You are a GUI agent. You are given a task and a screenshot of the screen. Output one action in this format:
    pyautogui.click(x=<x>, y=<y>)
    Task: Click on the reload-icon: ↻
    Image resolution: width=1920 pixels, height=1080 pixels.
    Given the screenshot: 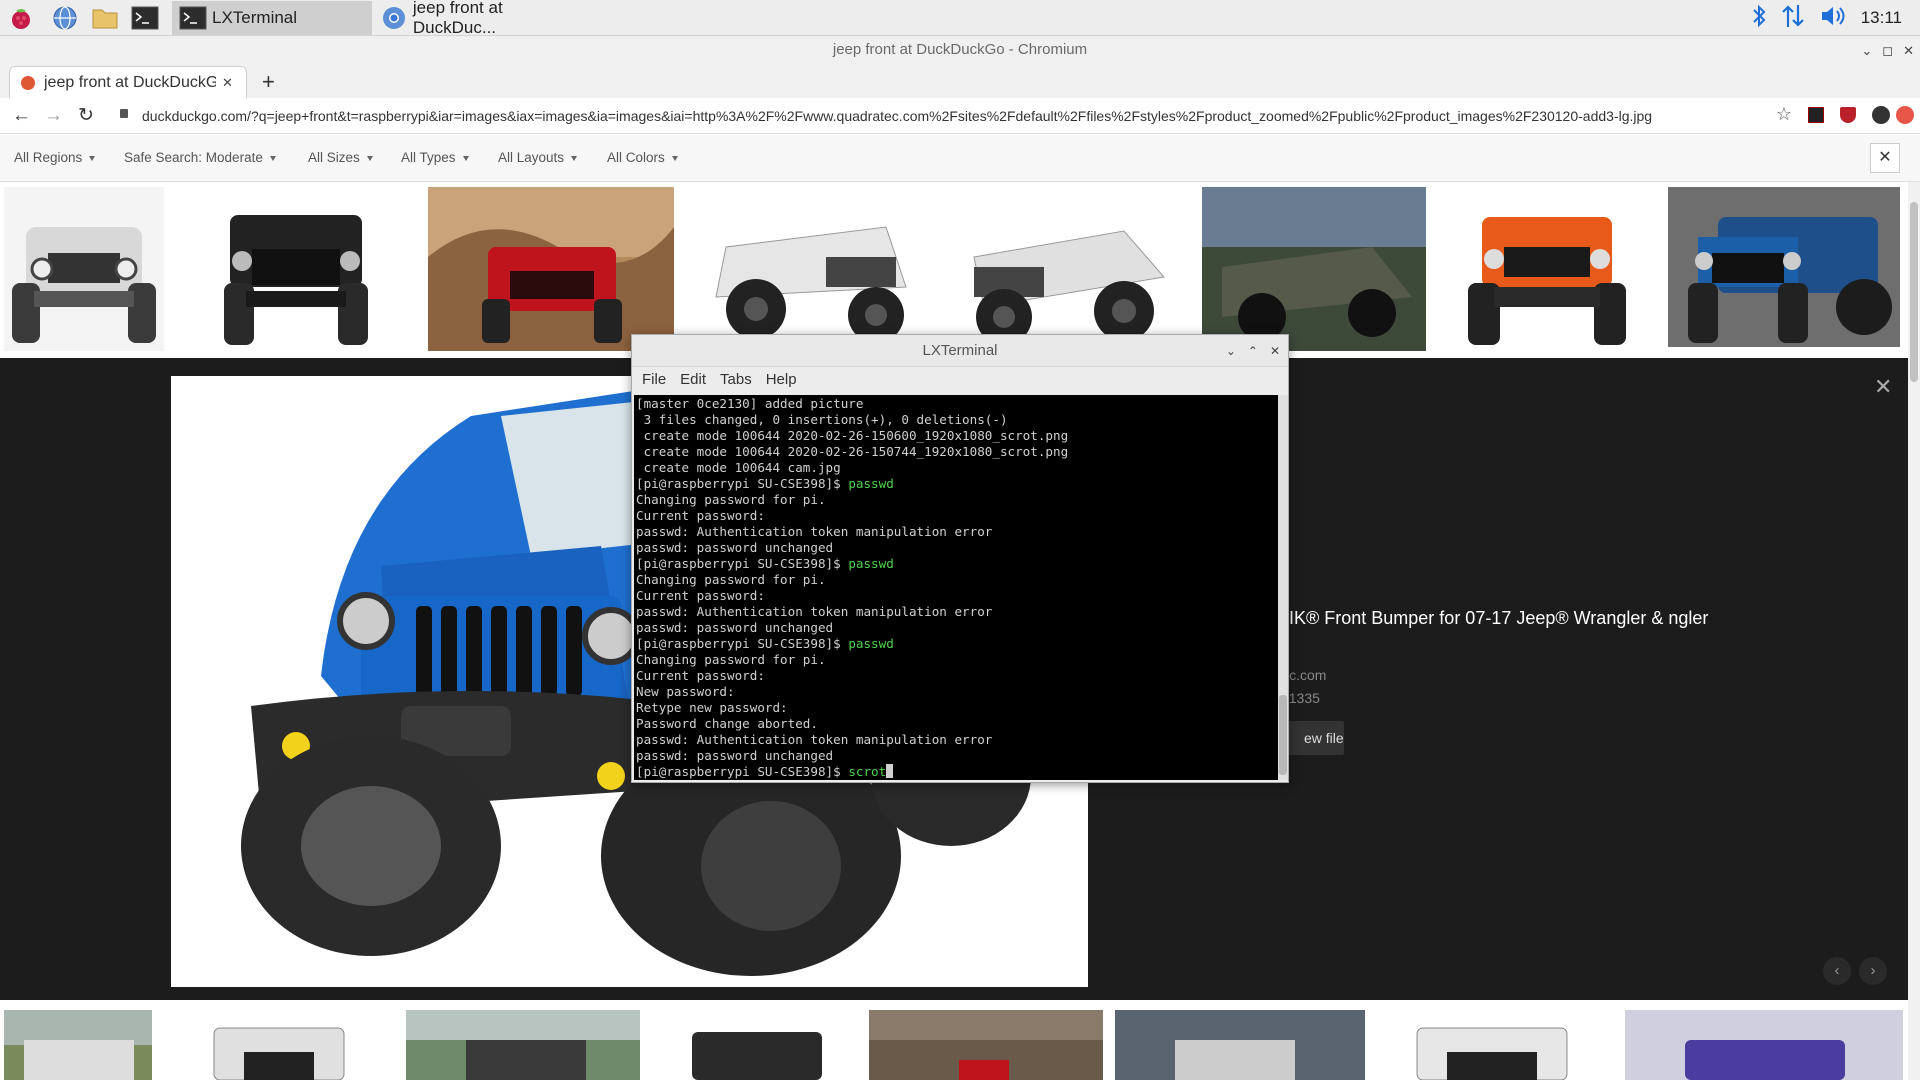 What is the action you would take?
    pyautogui.click(x=86, y=115)
    